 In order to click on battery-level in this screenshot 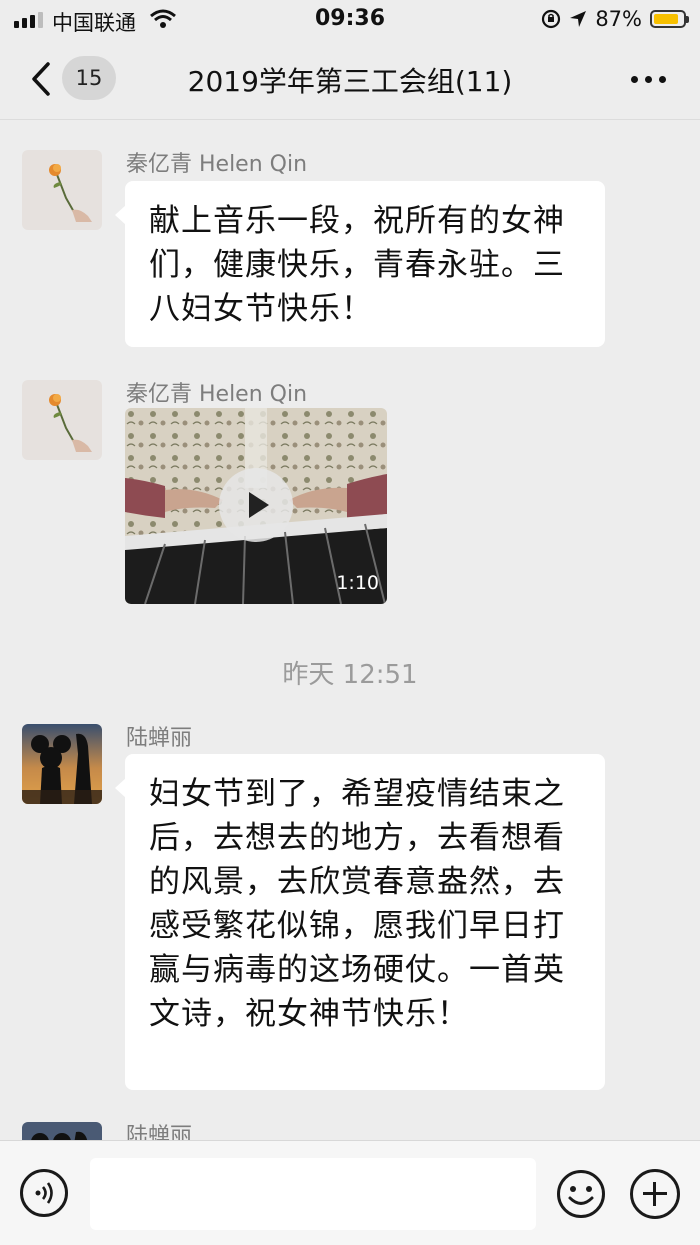, I will do `click(666, 19)`.